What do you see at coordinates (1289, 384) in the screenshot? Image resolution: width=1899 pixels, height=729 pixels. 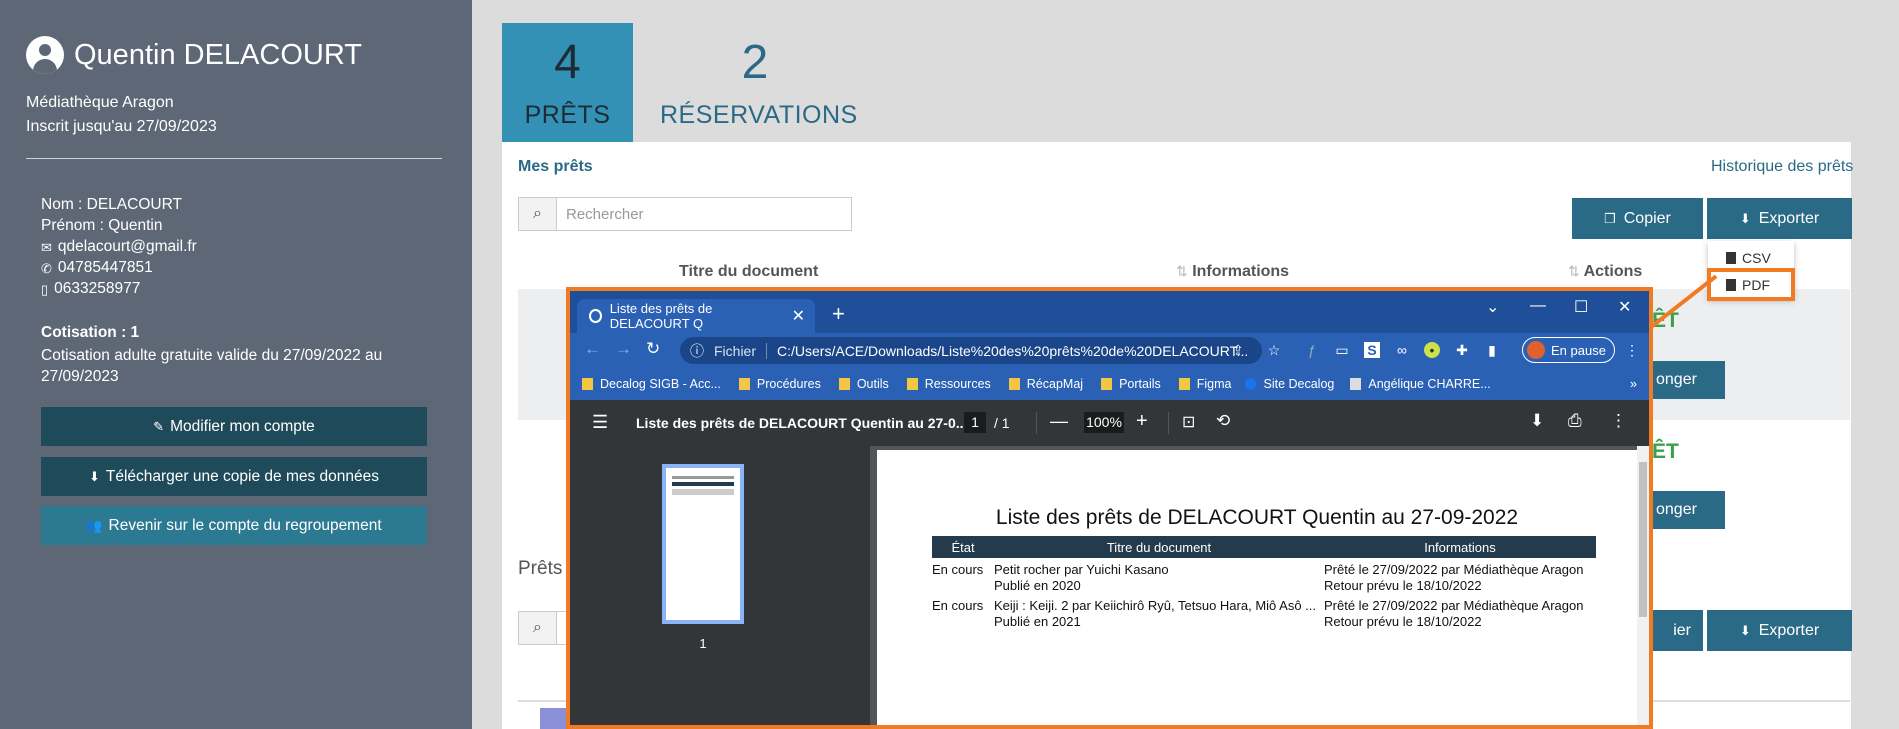 I see `bookmark-item: Site Decalog` at bounding box center [1289, 384].